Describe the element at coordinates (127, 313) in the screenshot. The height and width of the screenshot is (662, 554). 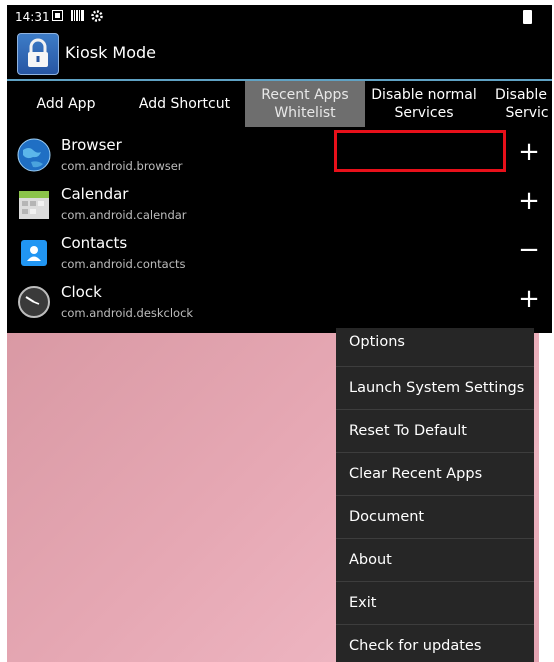
I see `app-package: com.android.deskclock` at that location.